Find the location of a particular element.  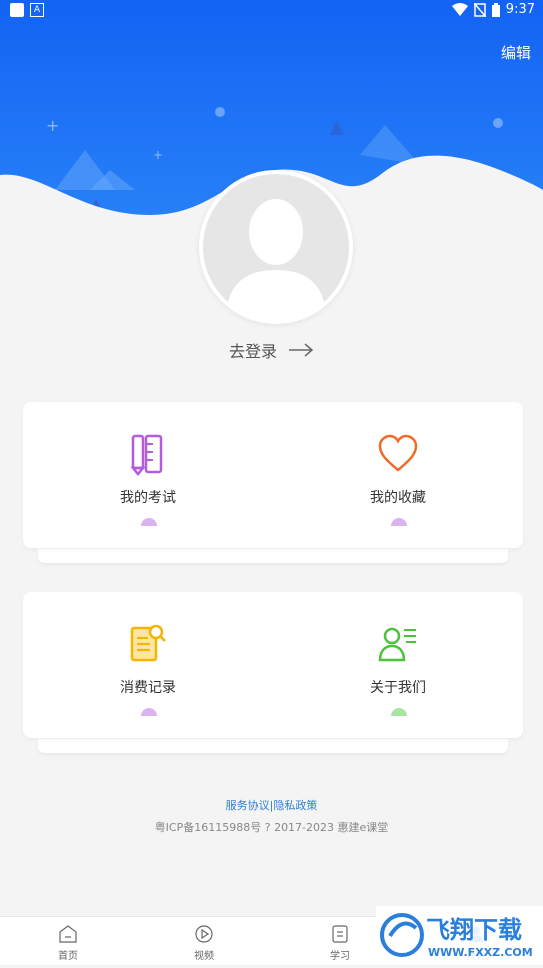

menu-label: 消费记录 is located at coordinates (148, 688).